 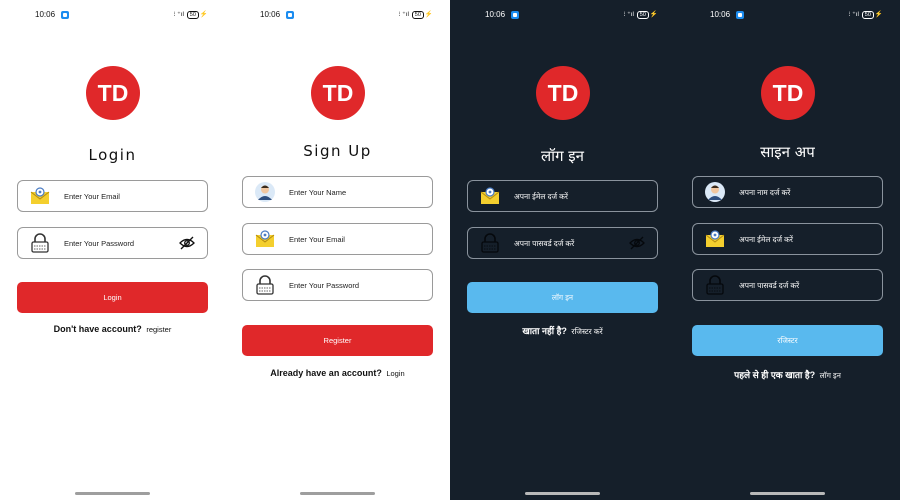 I want to click on register-button: Register, so click(x=337, y=340).